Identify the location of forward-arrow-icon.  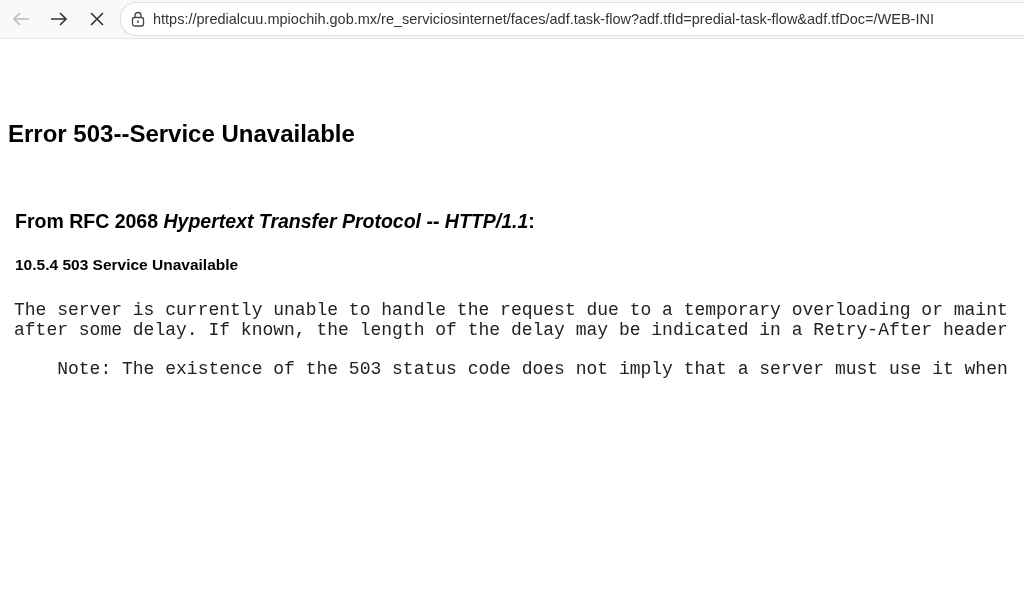
(59, 19).